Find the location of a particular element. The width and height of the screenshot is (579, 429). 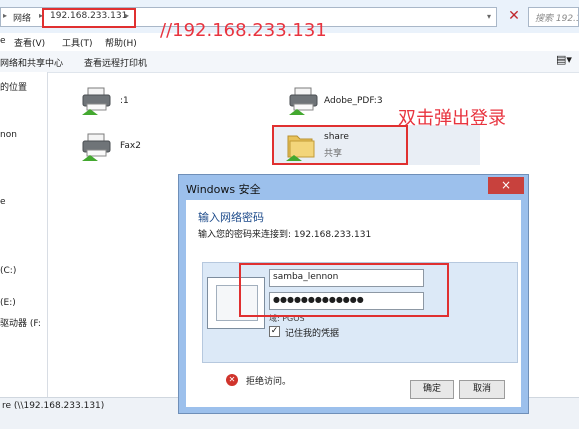

nav-item-drive-e: (E:) is located at coordinates (8, 303).